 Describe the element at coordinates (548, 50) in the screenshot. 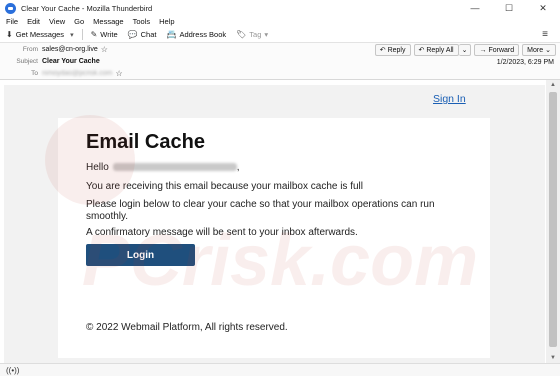

I see `chevron-down-icon: ⌄` at that location.